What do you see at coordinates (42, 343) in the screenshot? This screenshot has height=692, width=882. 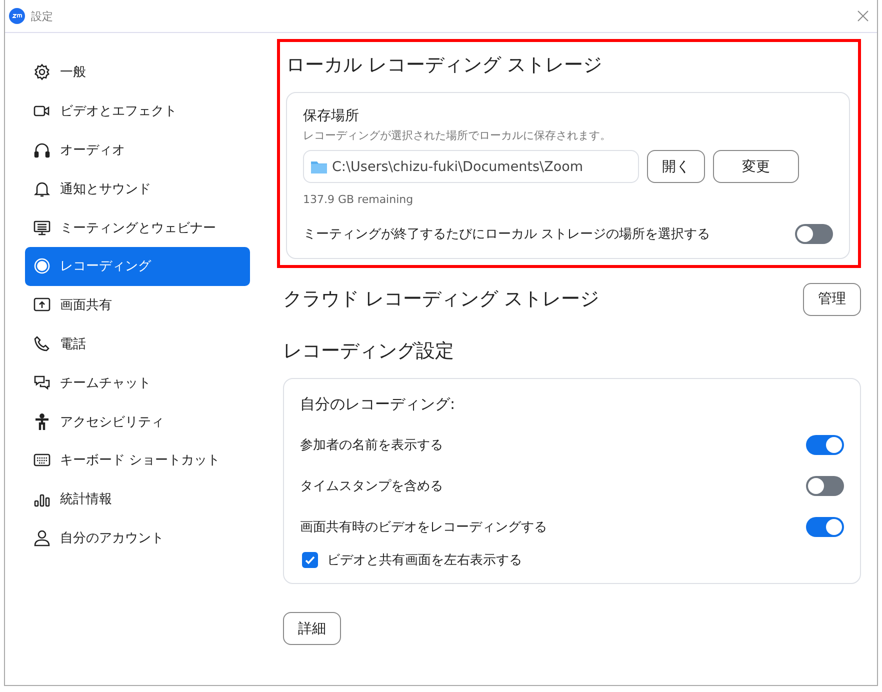 I see `phone-icon` at bounding box center [42, 343].